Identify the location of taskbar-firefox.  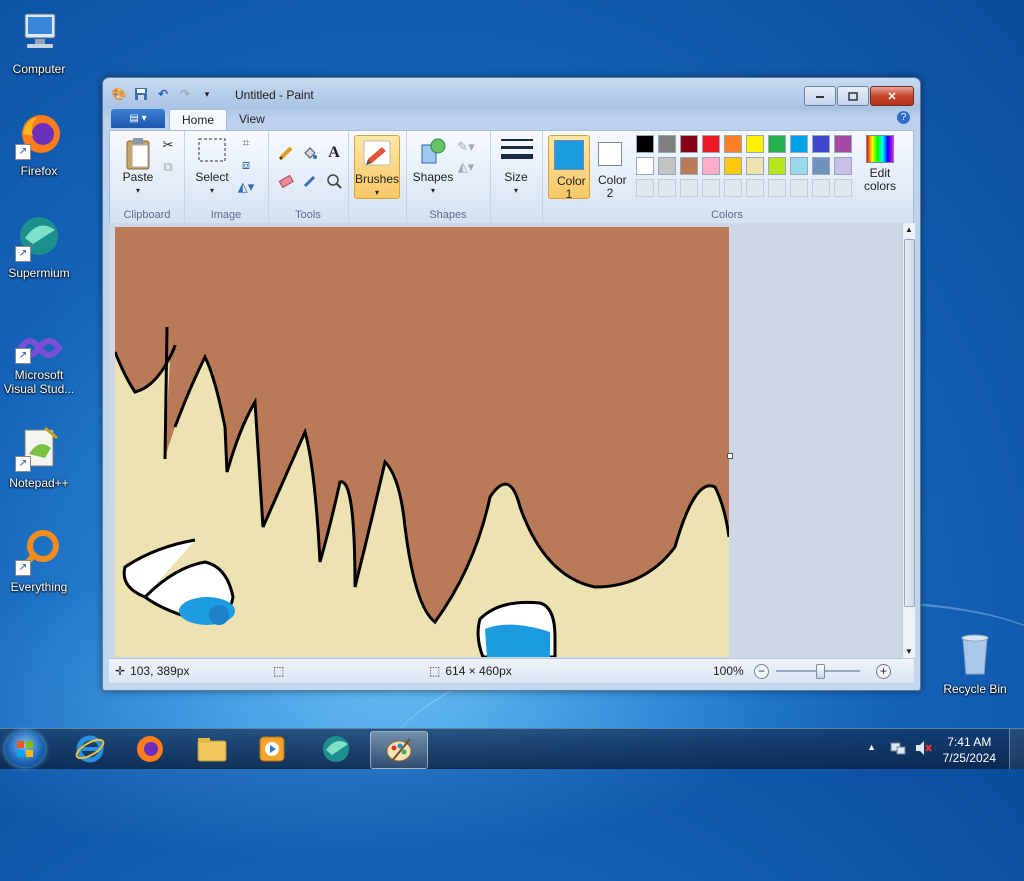
(150, 749).